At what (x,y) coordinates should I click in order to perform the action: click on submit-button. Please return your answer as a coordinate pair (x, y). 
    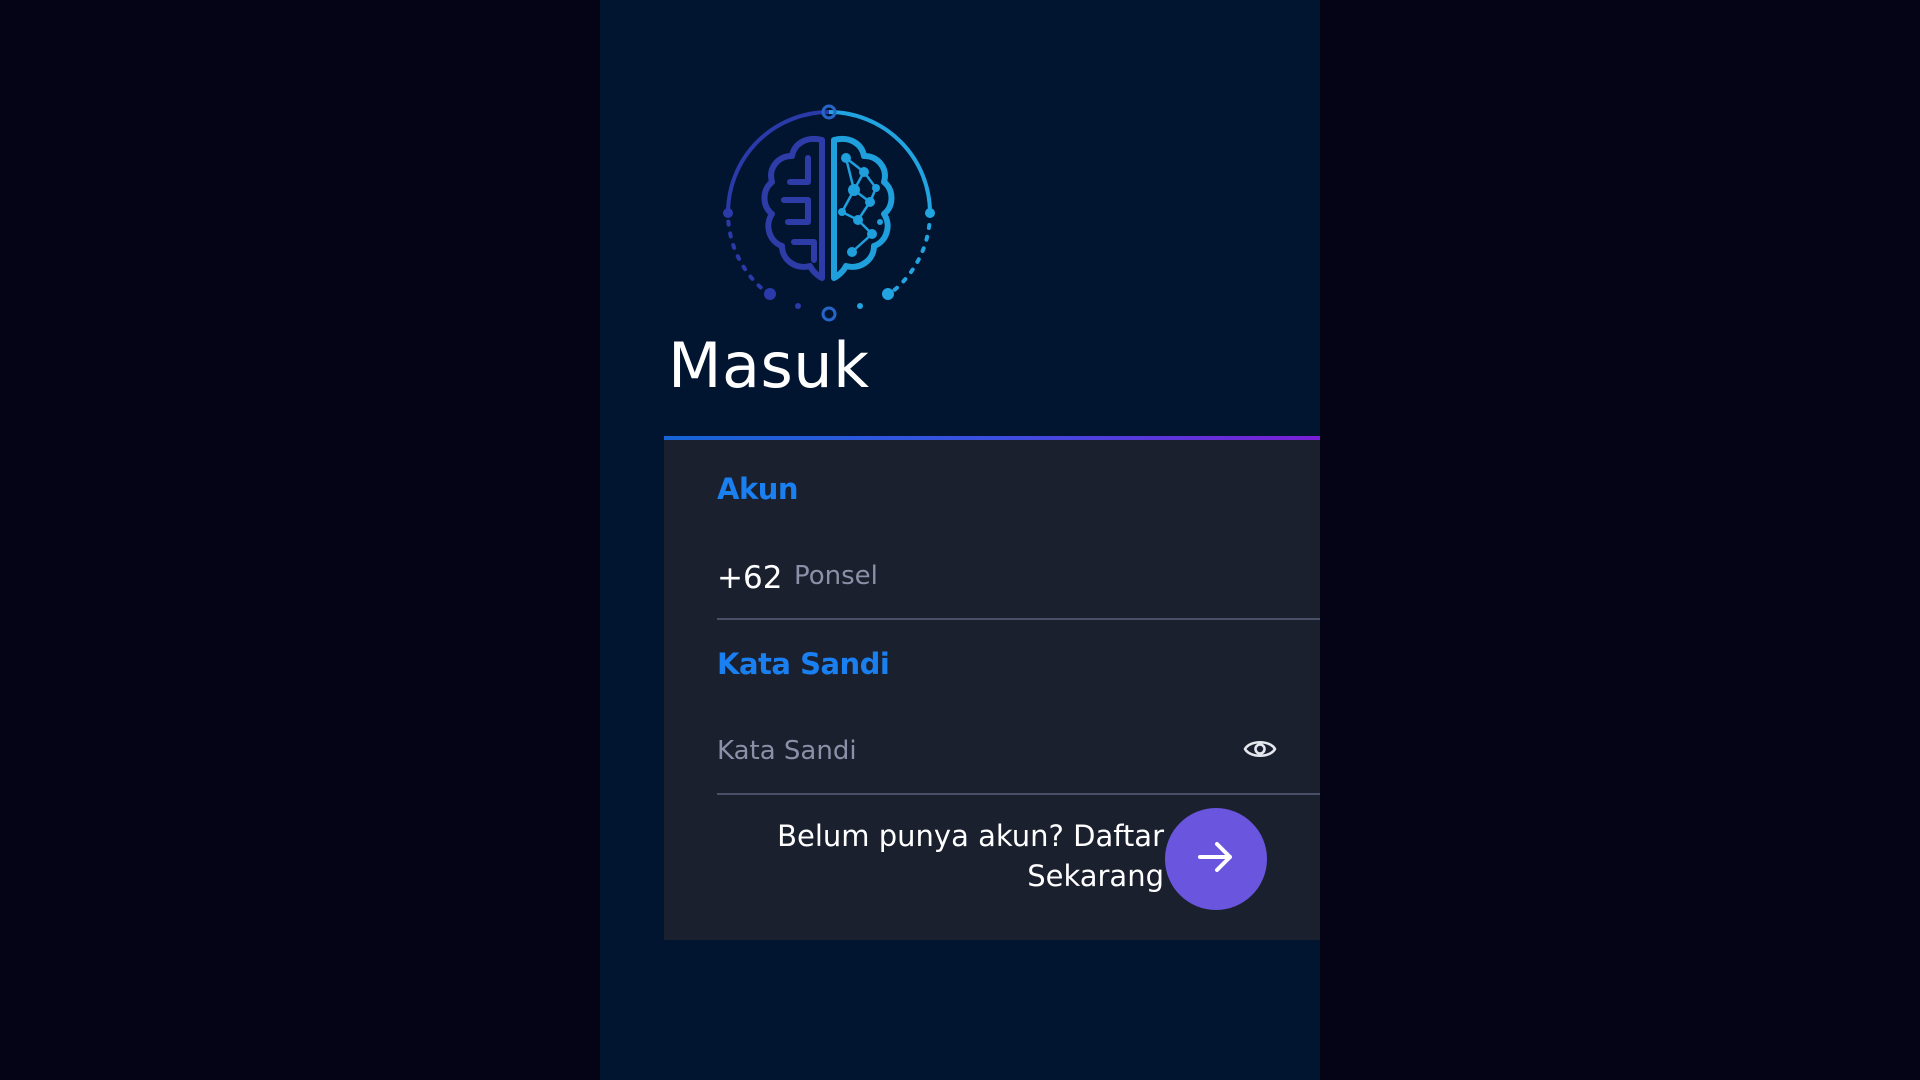
    Looking at the image, I should click on (1216, 859).